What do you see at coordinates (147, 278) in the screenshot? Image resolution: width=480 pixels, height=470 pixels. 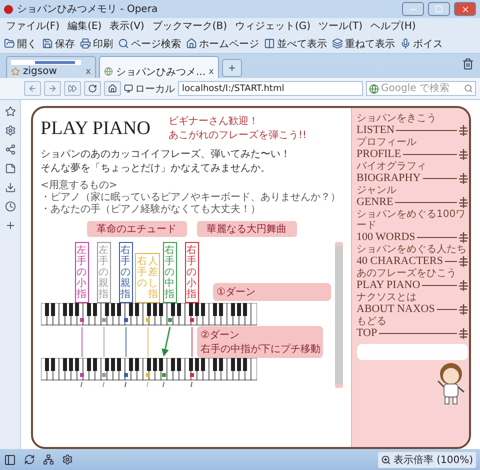 I see `finger-label: 右手の 人差し指` at bounding box center [147, 278].